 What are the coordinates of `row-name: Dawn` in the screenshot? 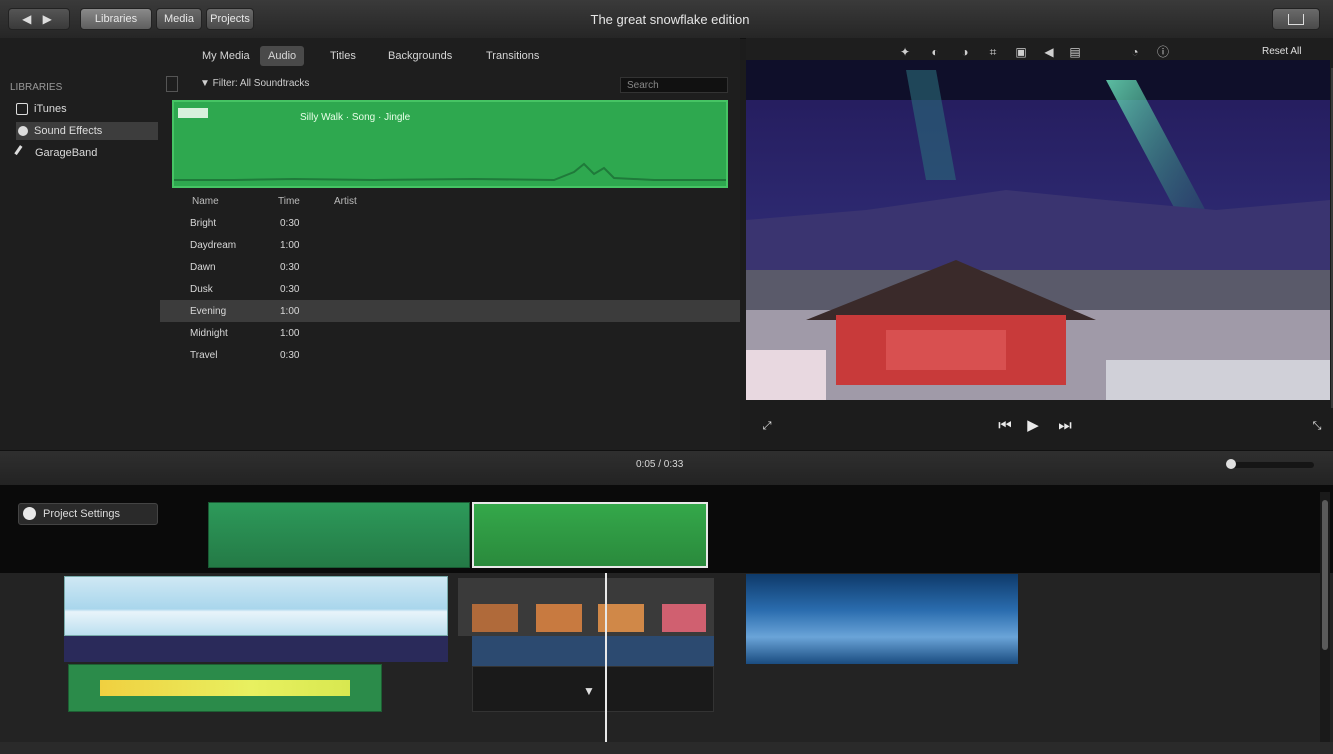 It's located at (203, 267).